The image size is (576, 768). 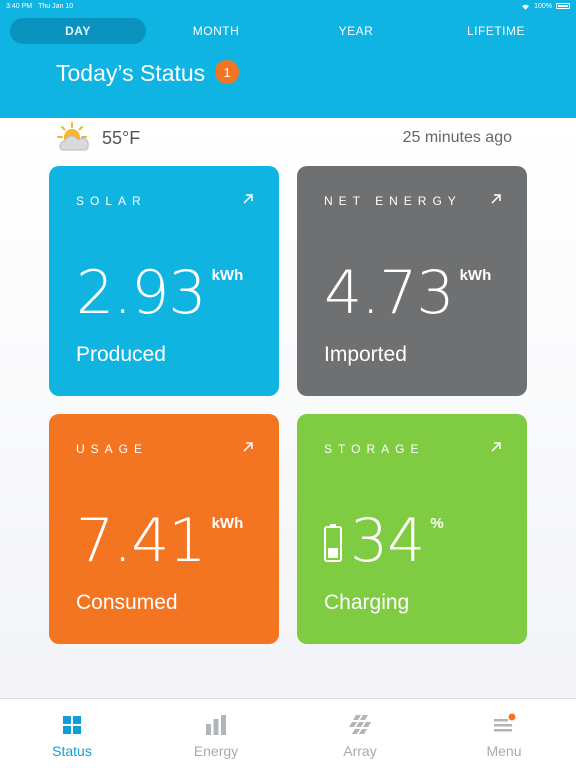 What do you see at coordinates (72, 751) in the screenshot?
I see `nav-status-label: Status` at bounding box center [72, 751].